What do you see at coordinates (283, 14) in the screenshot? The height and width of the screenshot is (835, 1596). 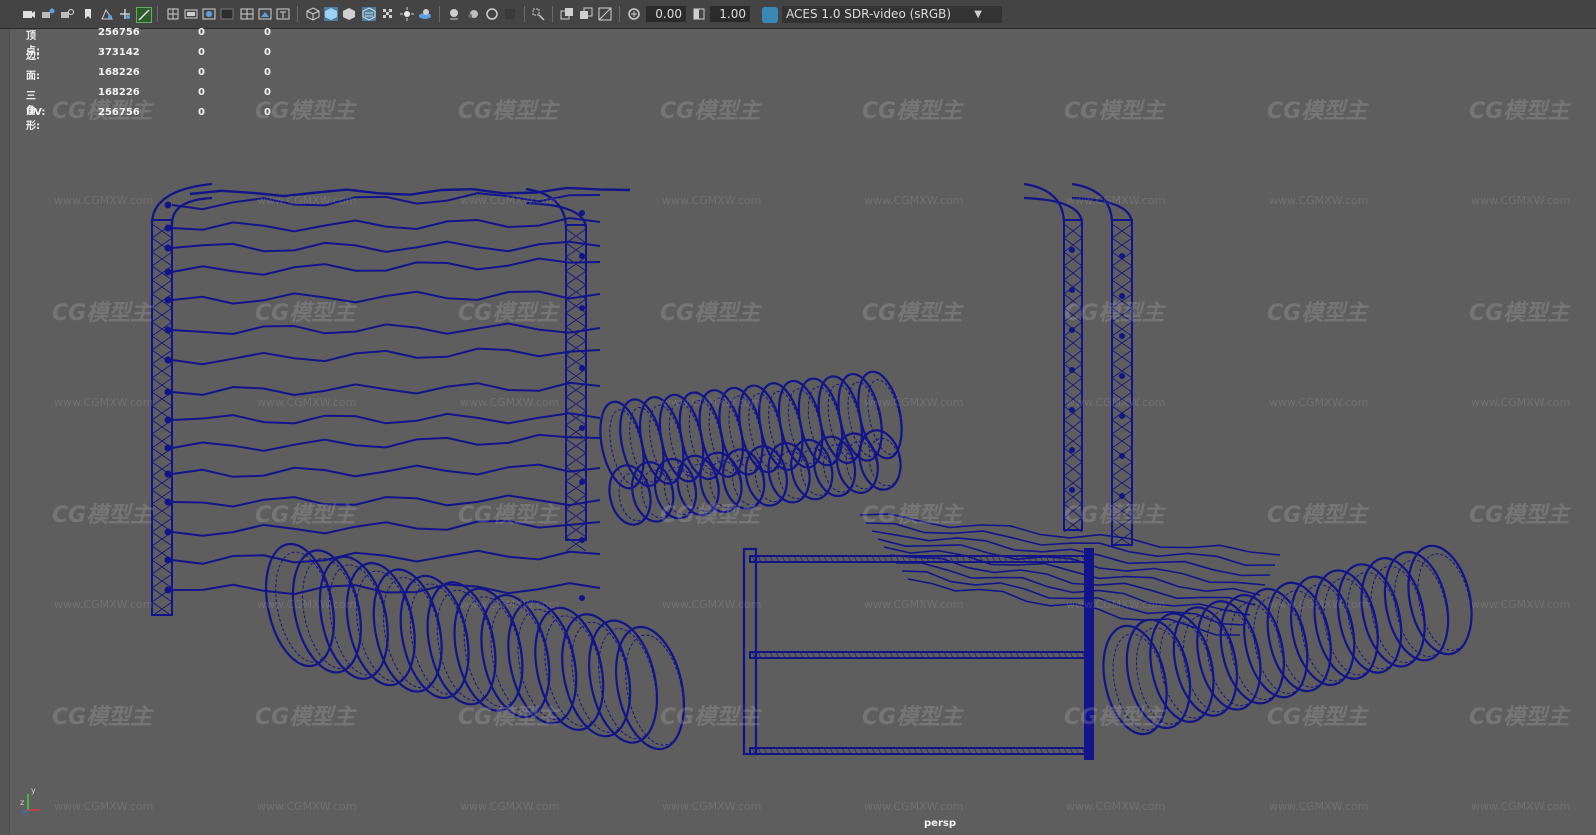 I see `safe-title-icon` at bounding box center [283, 14].